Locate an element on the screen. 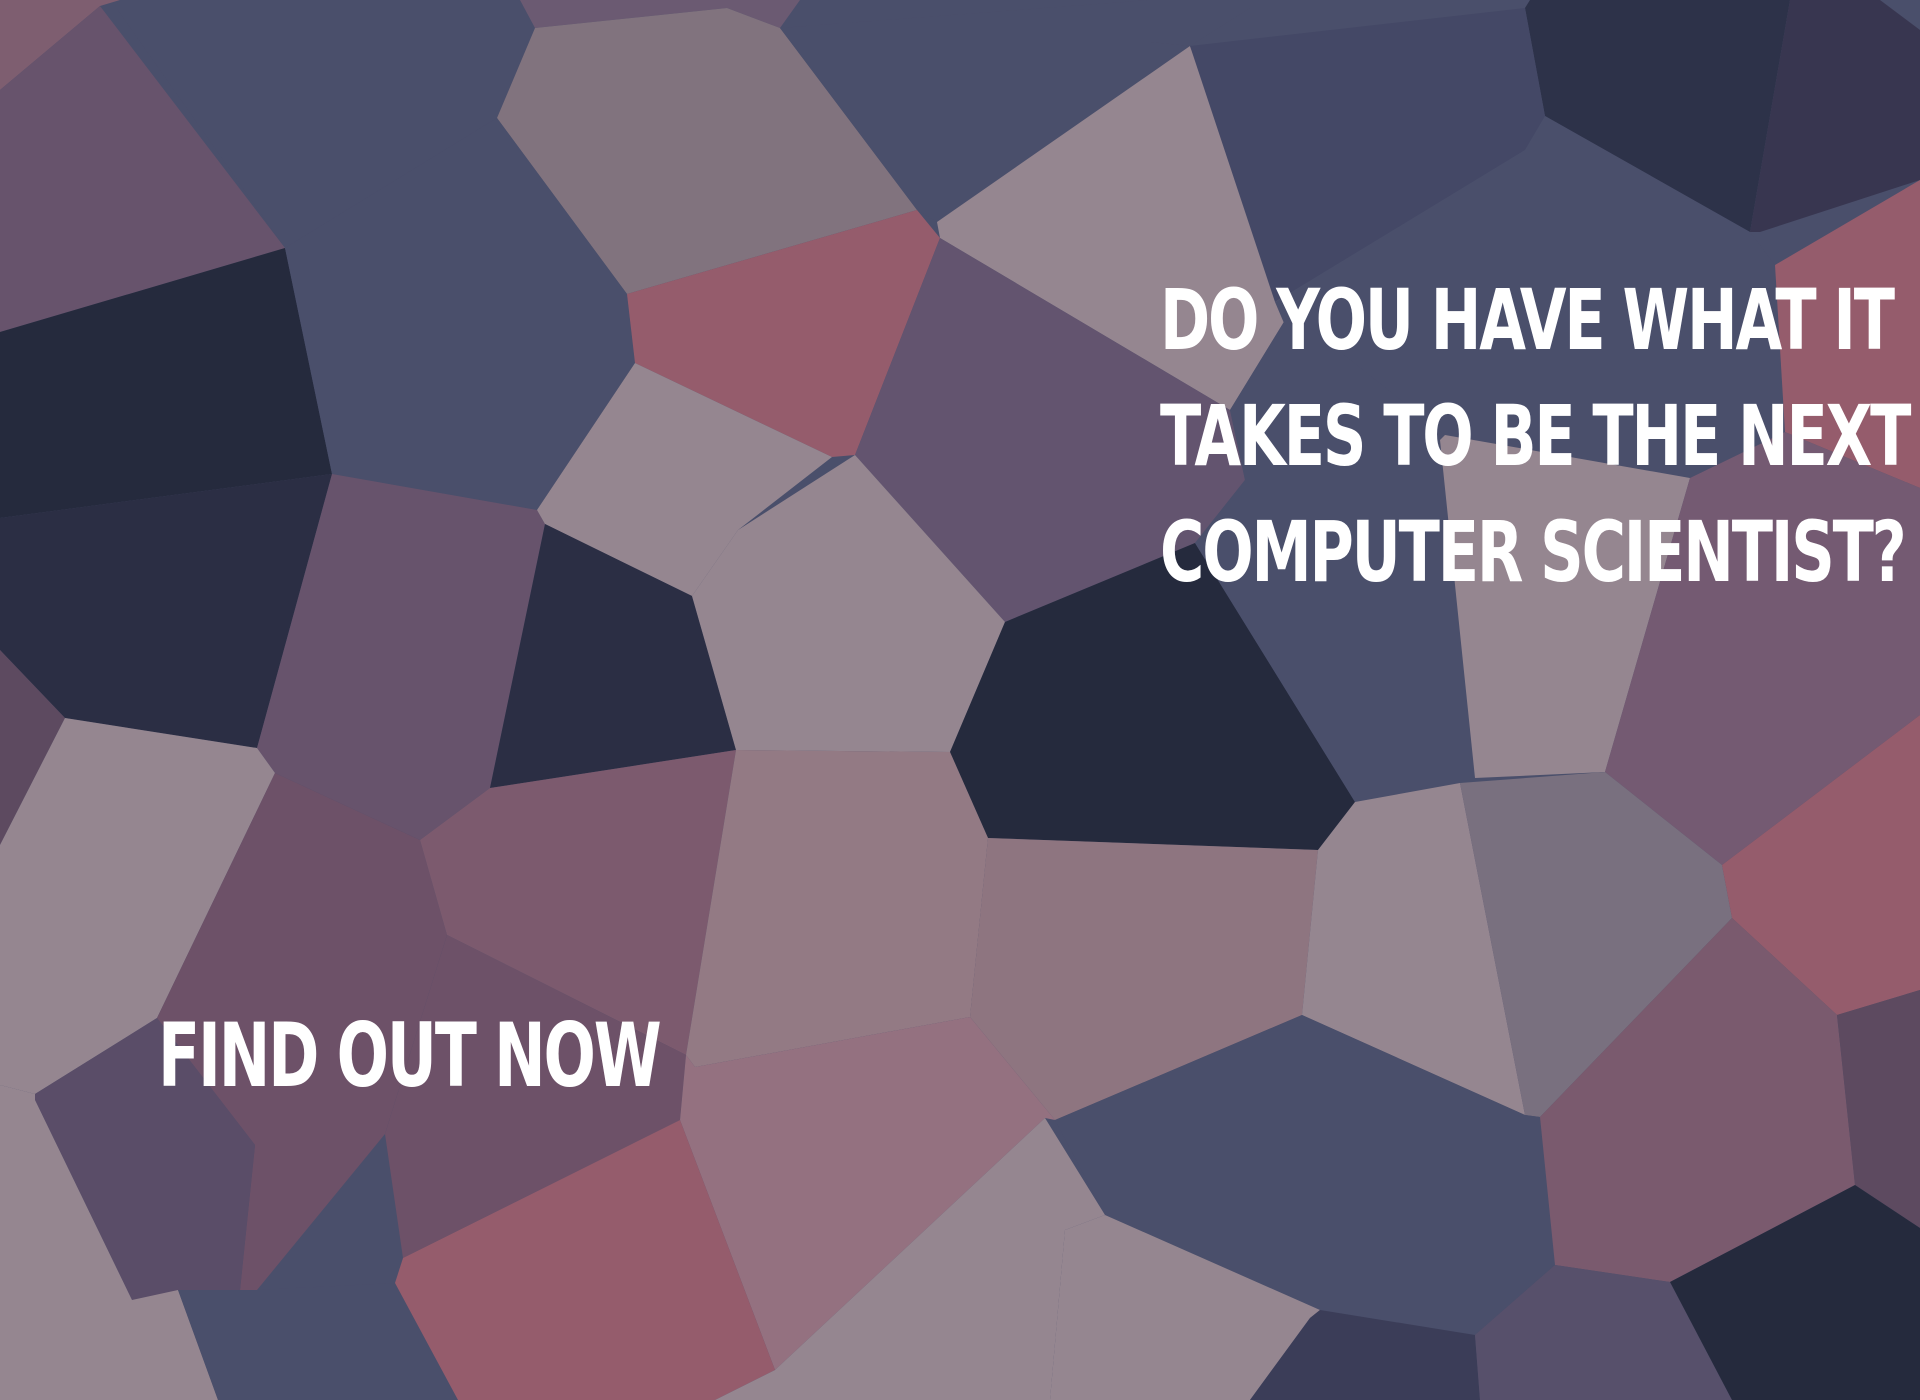 The width and height of the screenshot is (1920, 1400). headline-line-2: TAKES TO BE THE NEXT is located at coordinates (1535, 436).